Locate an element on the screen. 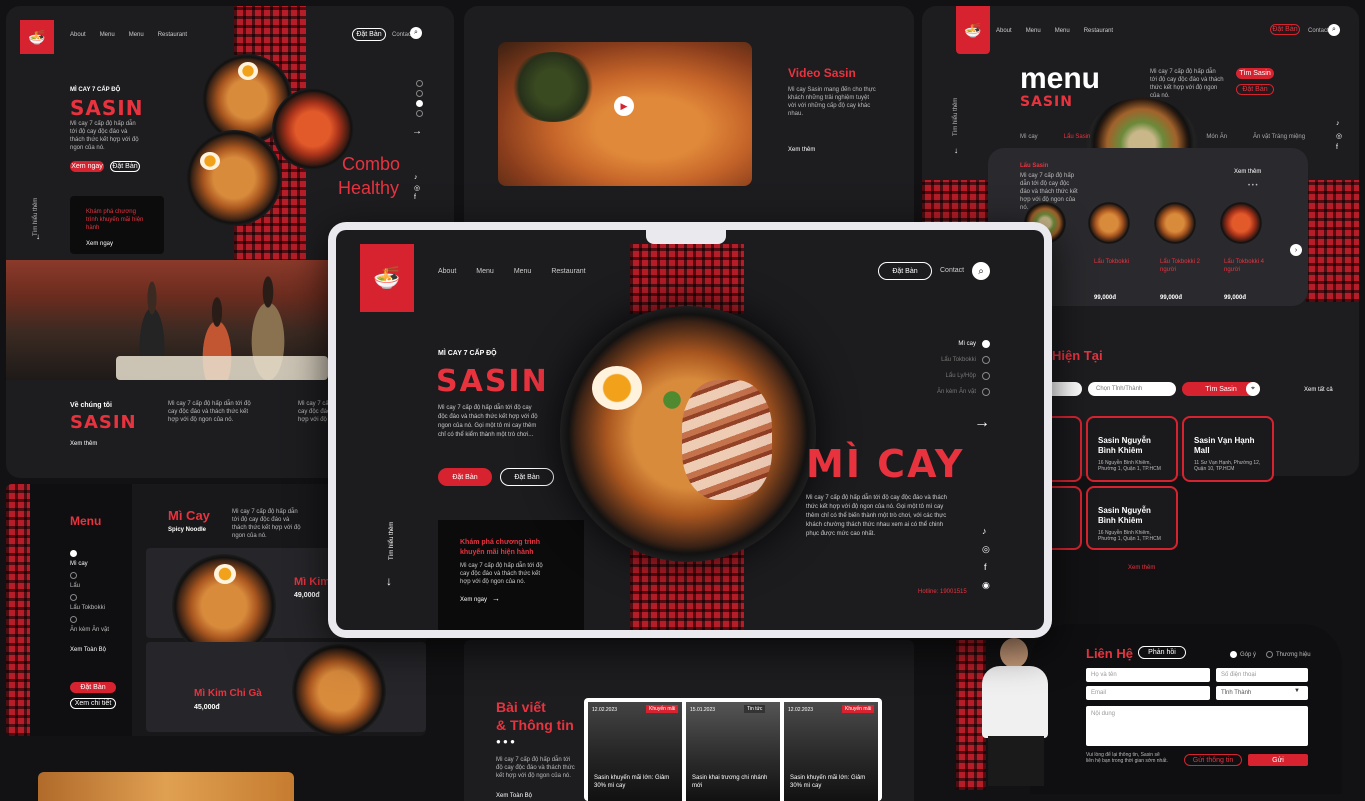 This screenshot has height=801, width=1365. tab: Ăn vặt Tráng miệng is located at coordinates (1279, 137).